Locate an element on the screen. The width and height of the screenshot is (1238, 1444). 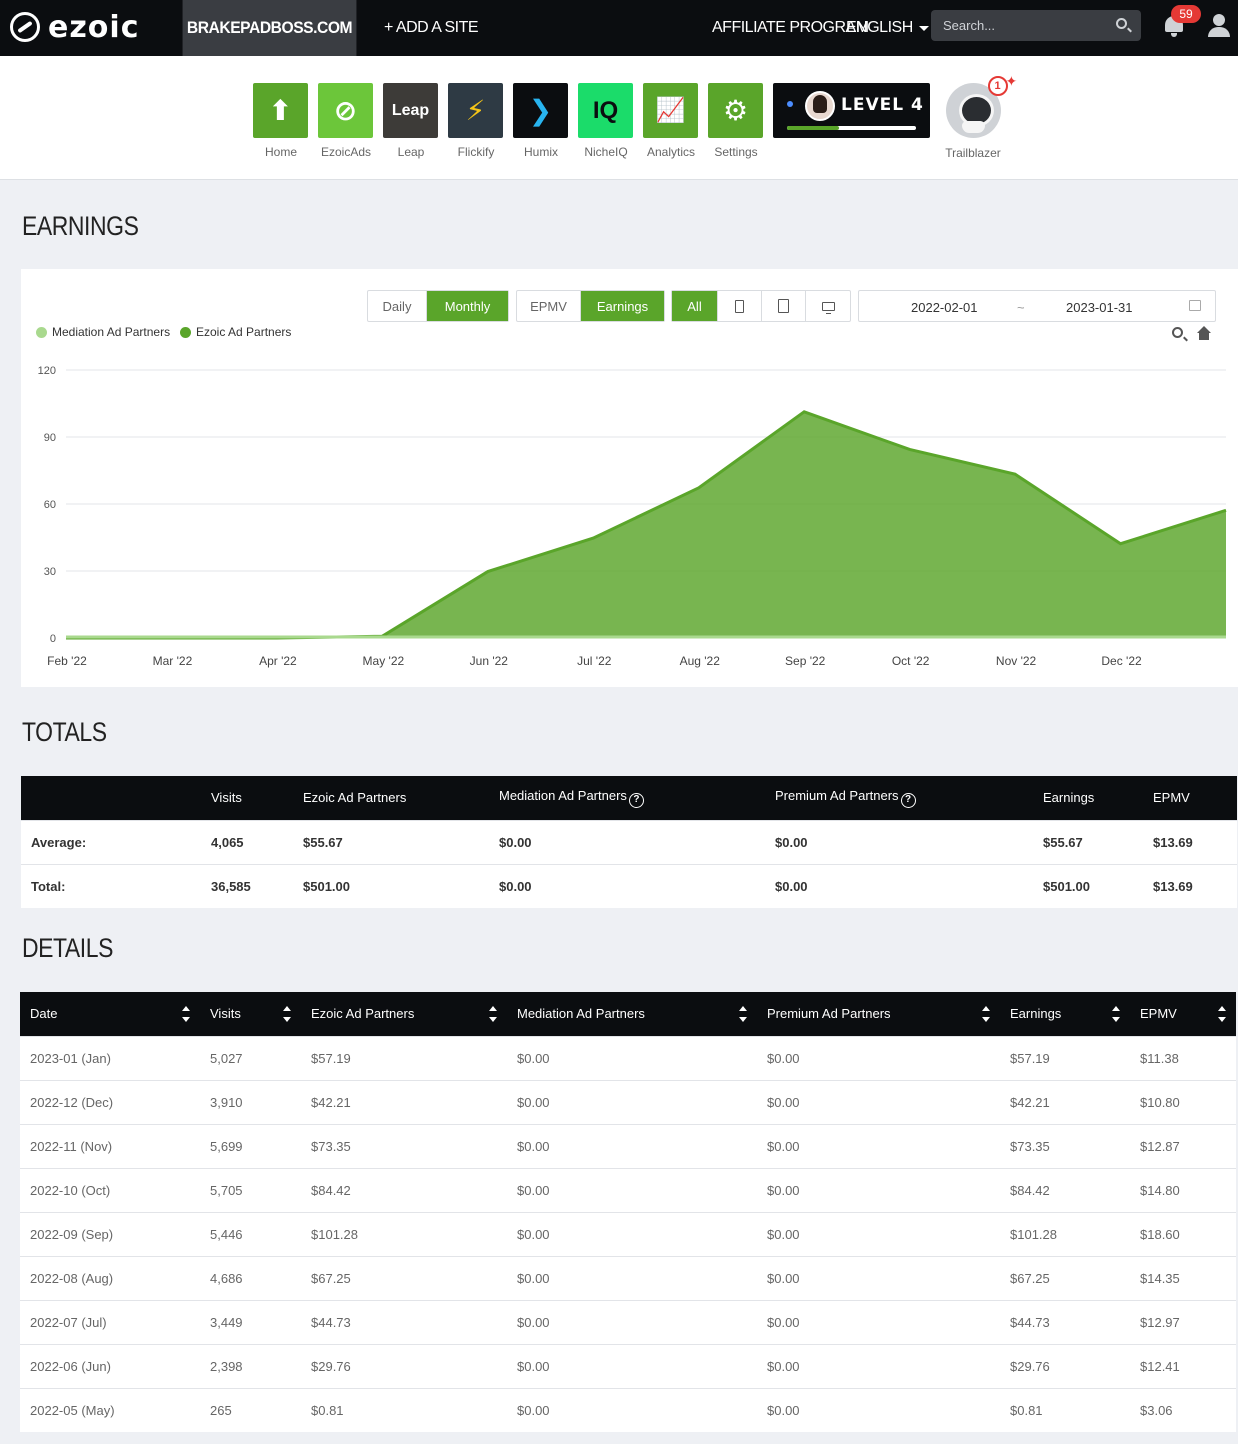
table-cell: 36,585 is located at coordinates (247, 885).